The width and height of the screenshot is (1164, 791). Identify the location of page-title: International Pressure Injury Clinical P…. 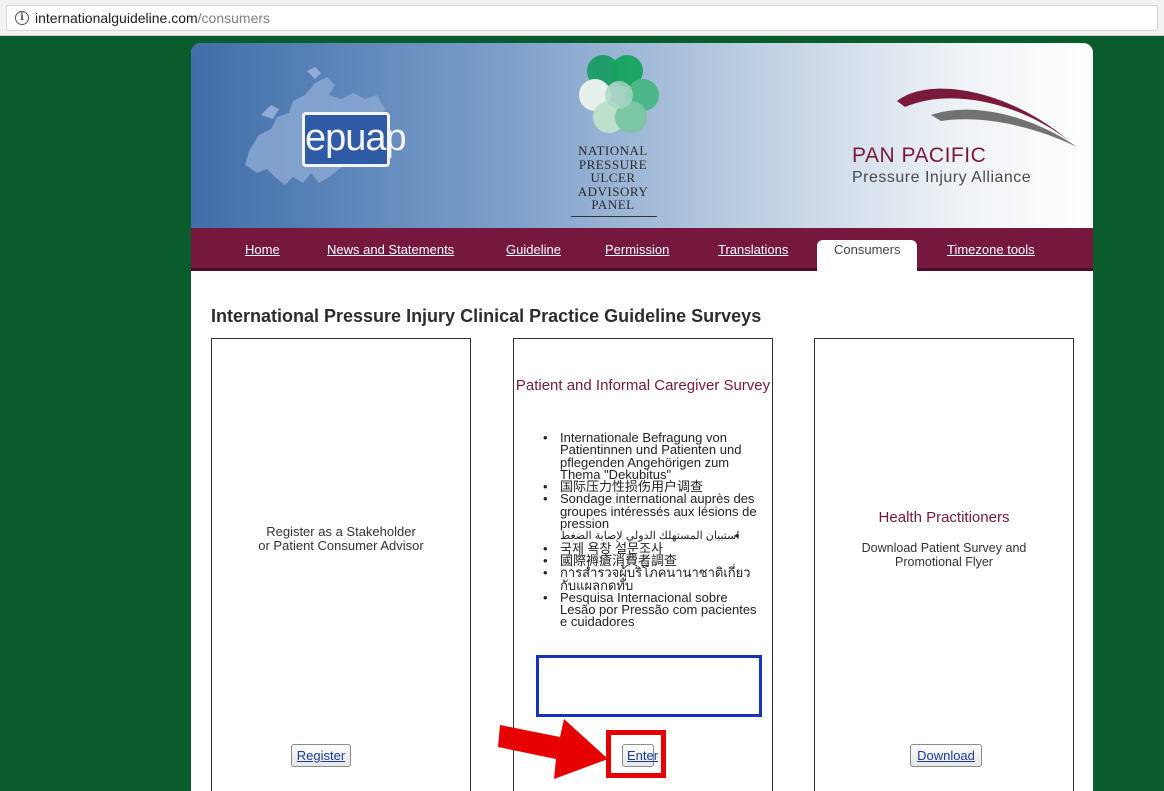
(486, 316).